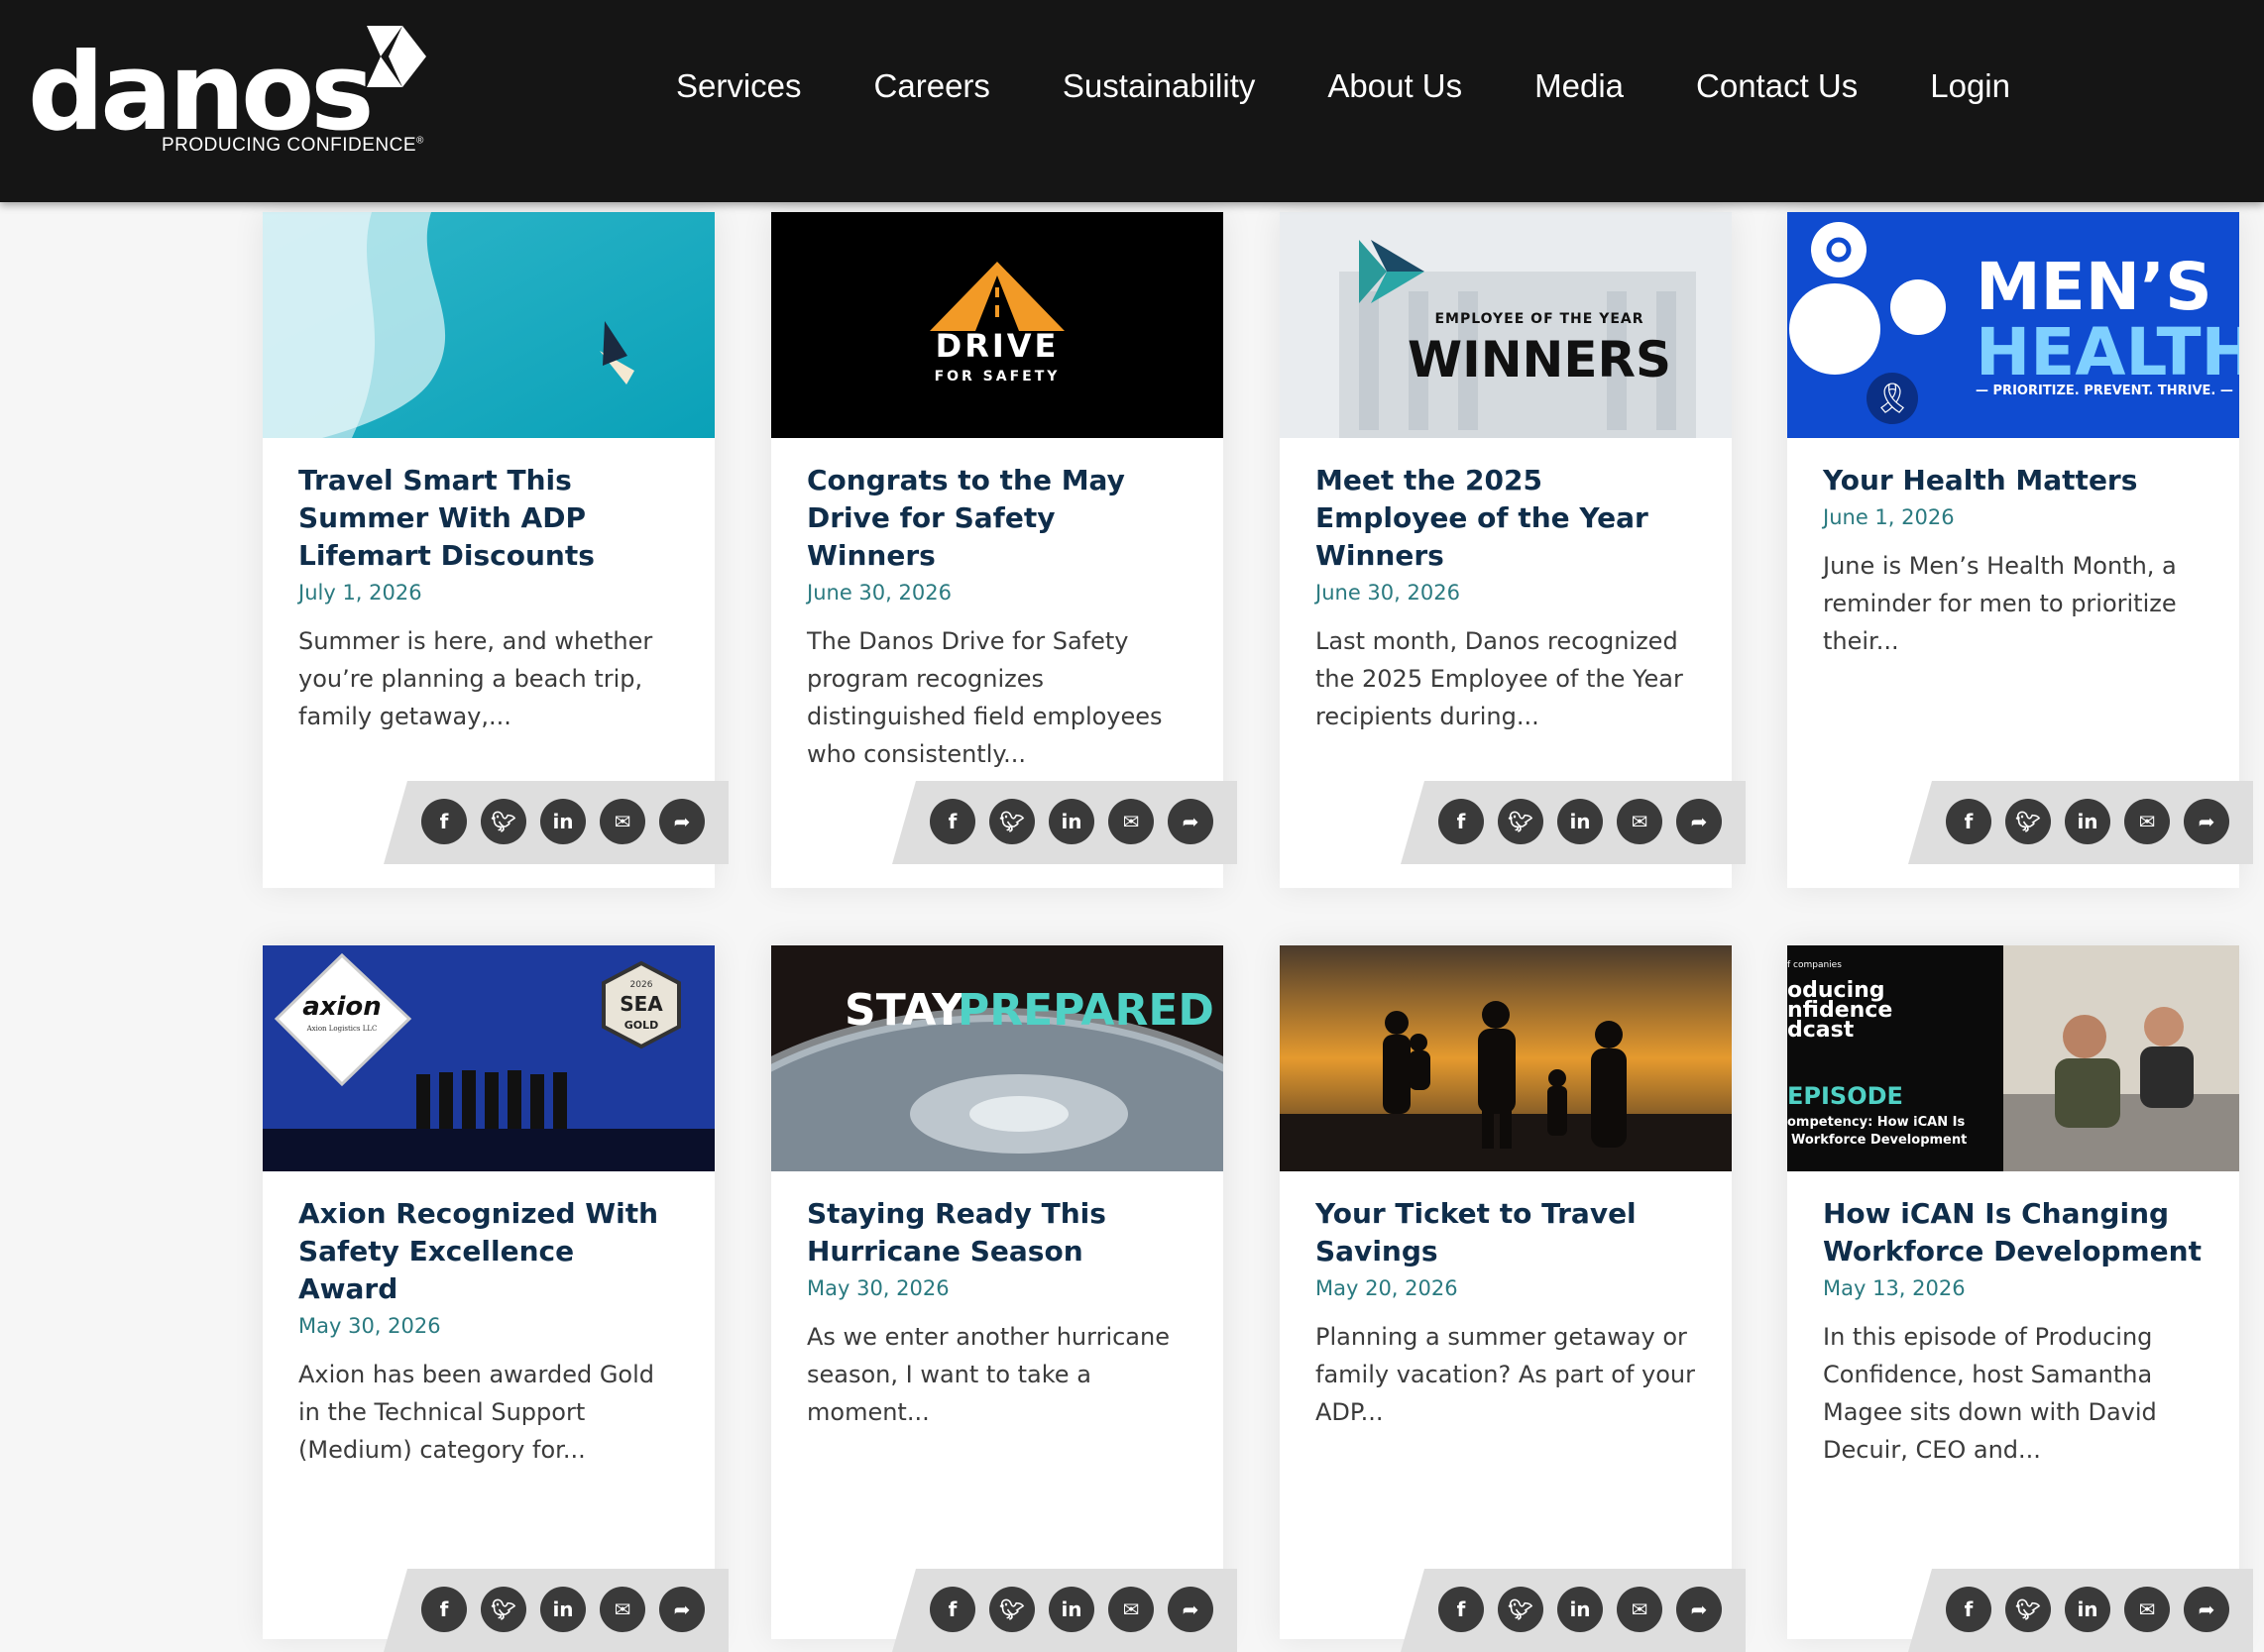 This screenshot has height=1652, width=2264. What do you see at coordinates (1506, 1058) in the screenshot?
I see `card-image-family-sunset` at bounding box center [1506, 1058].